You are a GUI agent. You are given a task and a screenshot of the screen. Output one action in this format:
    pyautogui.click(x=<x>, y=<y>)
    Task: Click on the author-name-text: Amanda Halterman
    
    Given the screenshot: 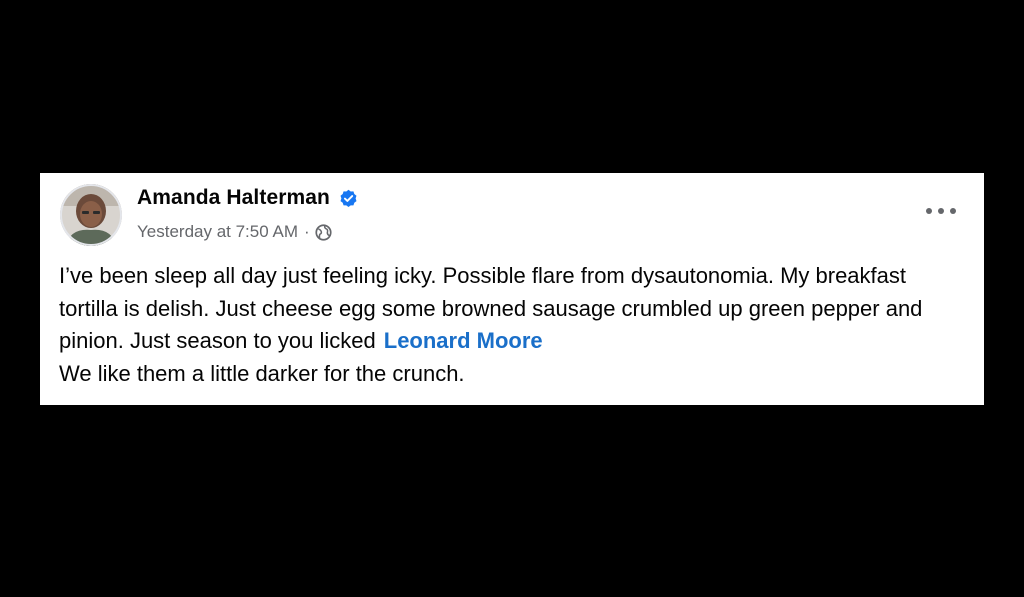 What is the action you would take?
    pyautogui.click(x=233, y=198)
    